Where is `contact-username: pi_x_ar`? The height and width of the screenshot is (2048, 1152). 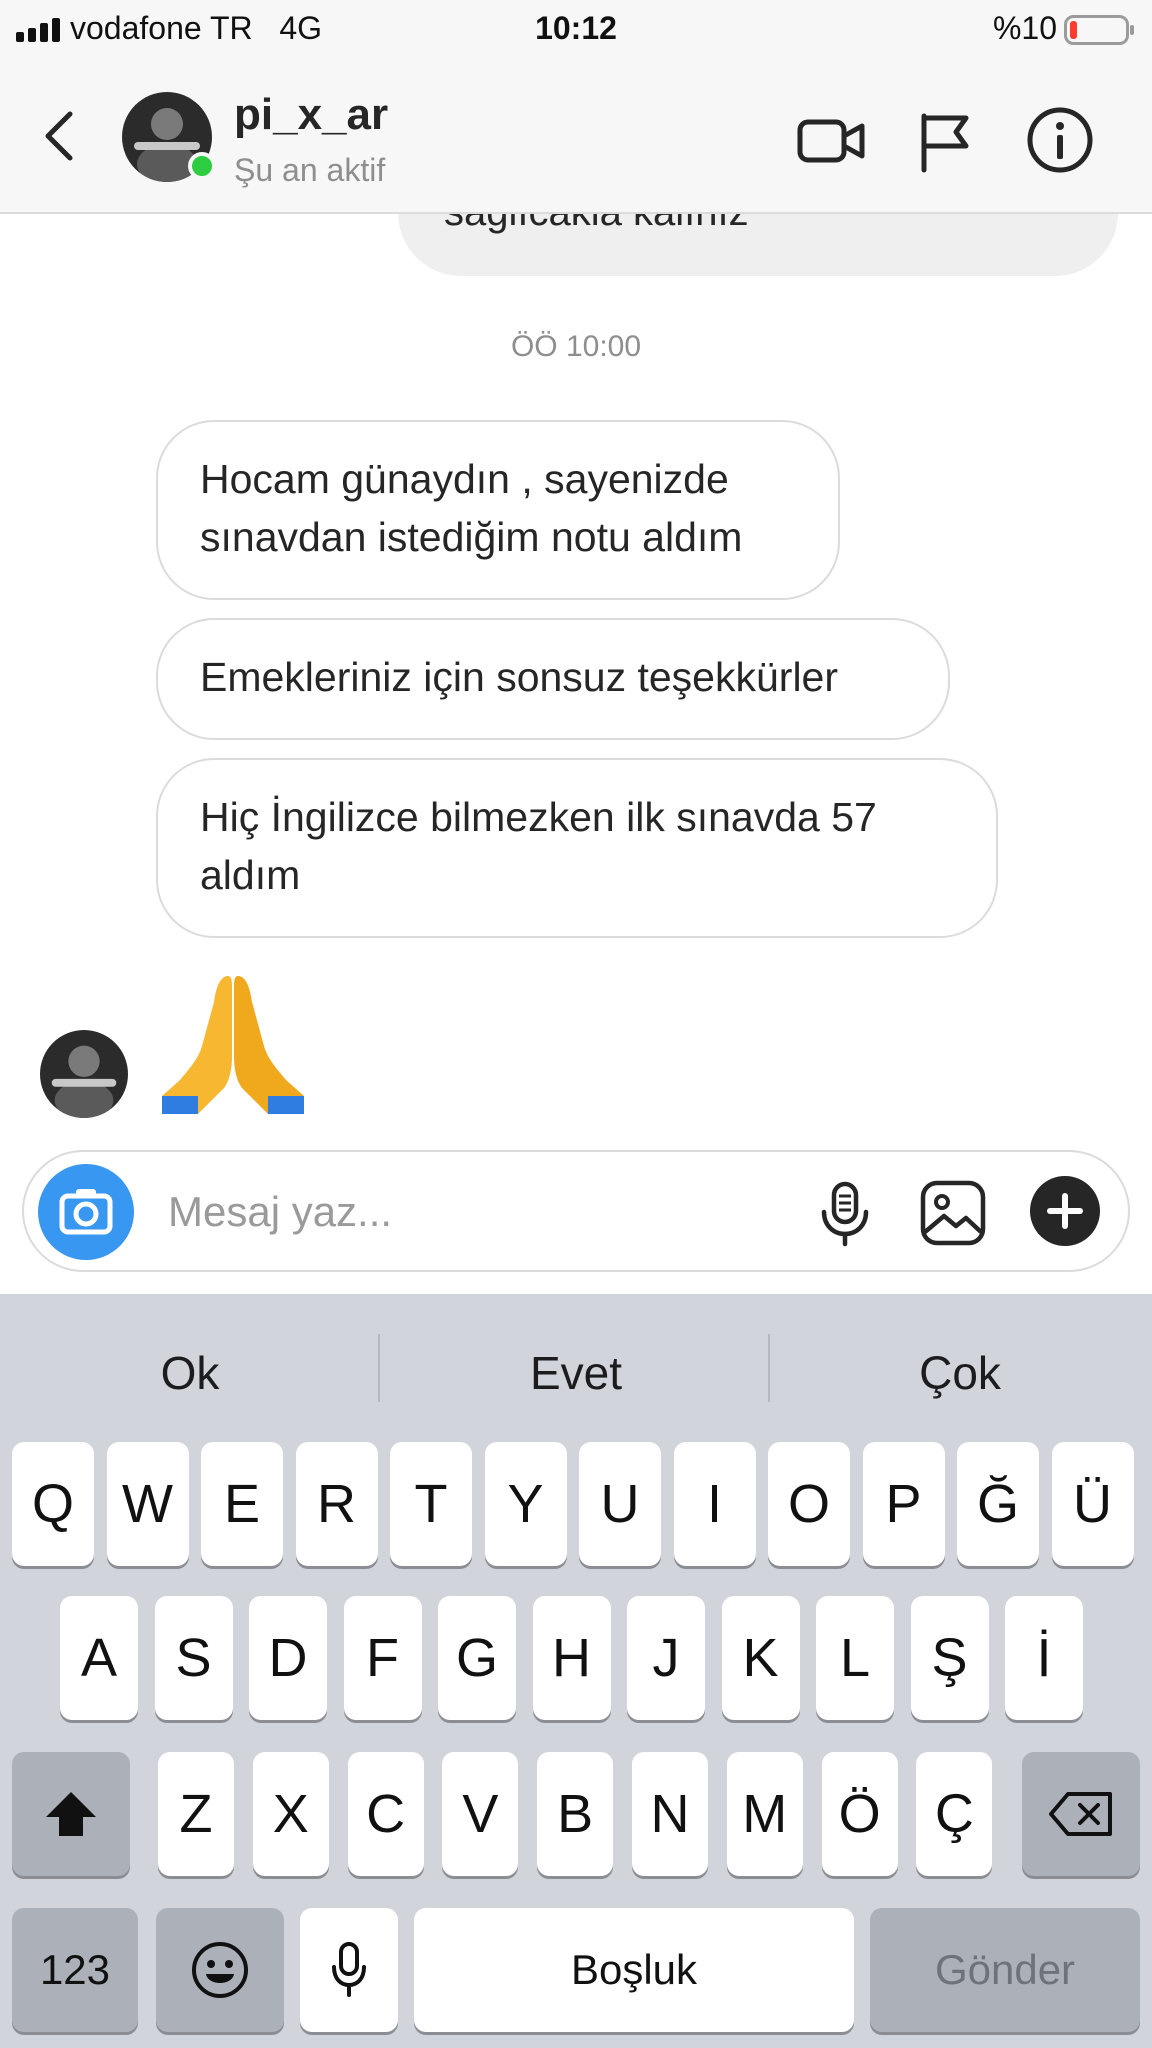 contact-username: pi_x_ar is located at coordinates (311, 115).